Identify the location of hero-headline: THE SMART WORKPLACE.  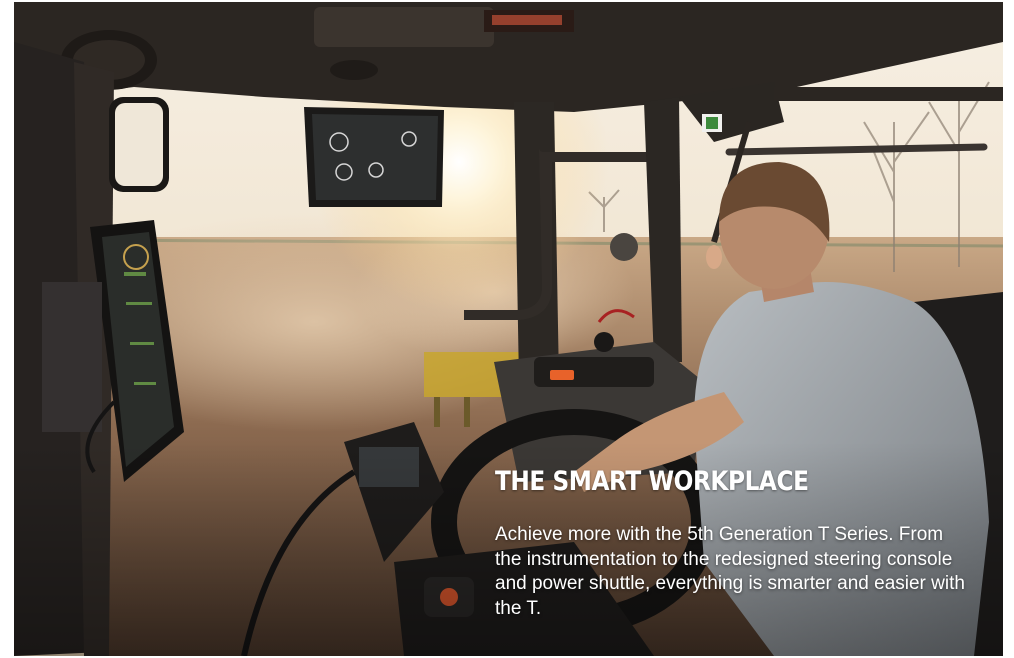
(652, 481).